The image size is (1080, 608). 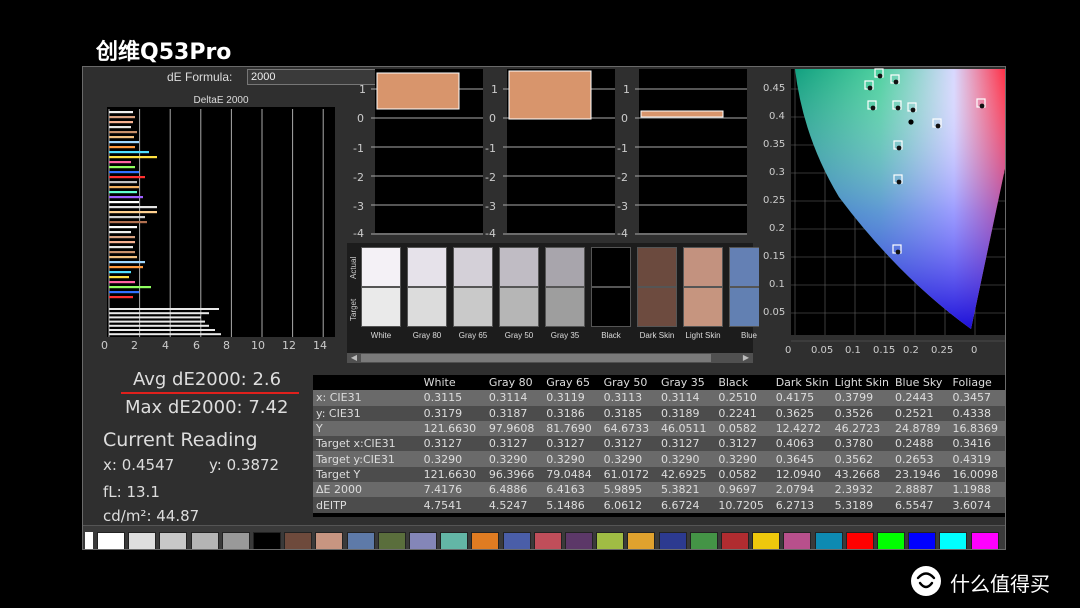 I want to click on table-cell: 4.7541, so click(x=443, y=505).